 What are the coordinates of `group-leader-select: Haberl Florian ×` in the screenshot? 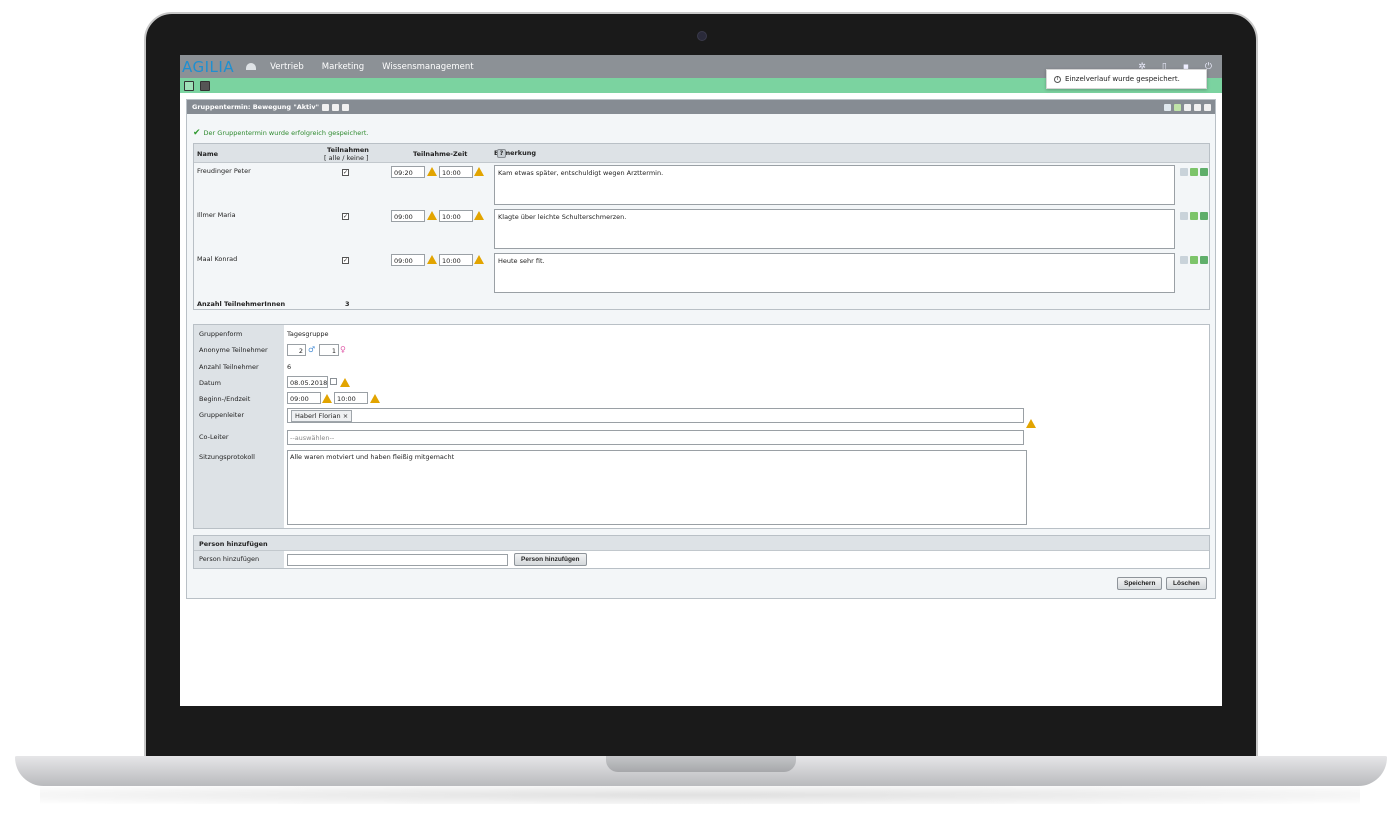 It's located at (655, 415).